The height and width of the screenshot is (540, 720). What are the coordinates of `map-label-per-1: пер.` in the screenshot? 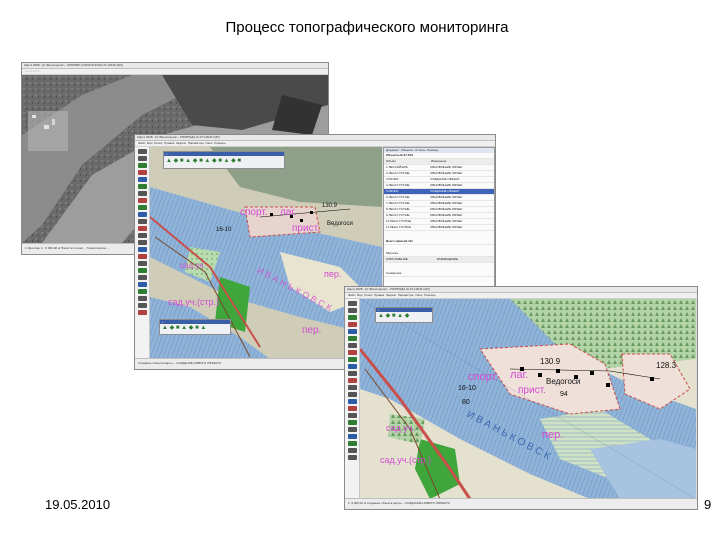 It's located at (333, 274).